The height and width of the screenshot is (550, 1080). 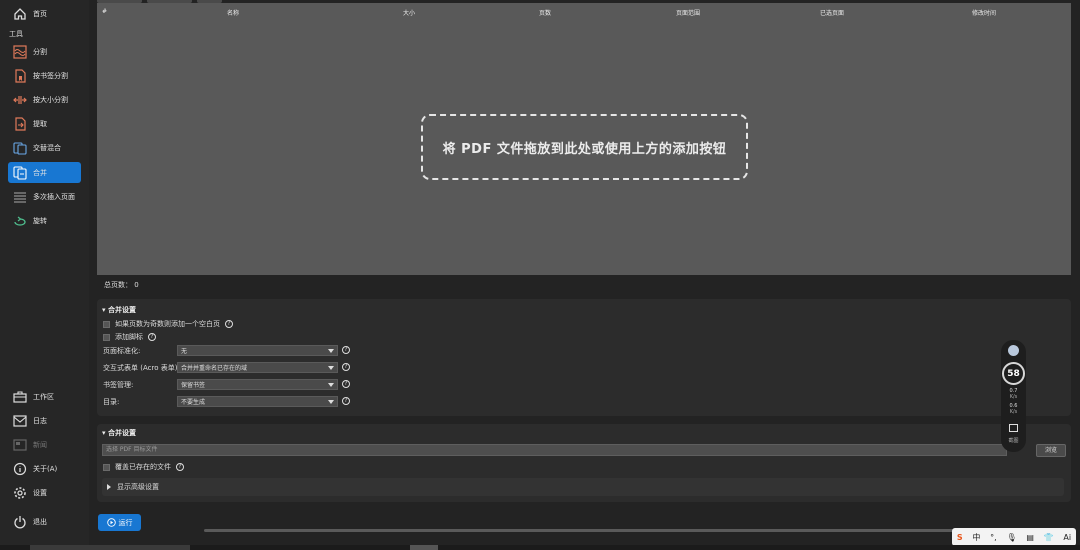 I want to click on play-icon, so click(x=111, y=522).